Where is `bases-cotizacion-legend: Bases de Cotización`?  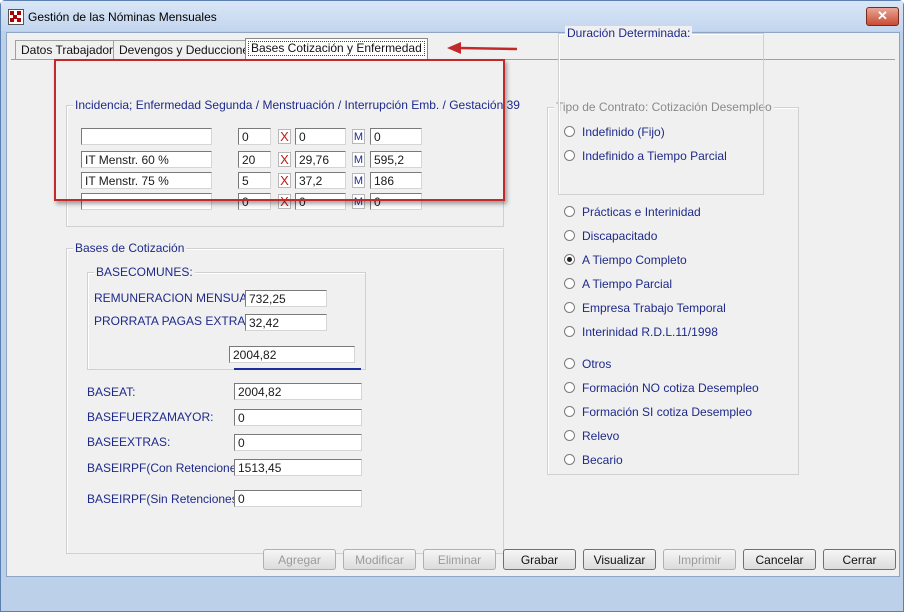 bases-cotizacion-legend: Bases de Cotización is located at coordinates (130, 248).